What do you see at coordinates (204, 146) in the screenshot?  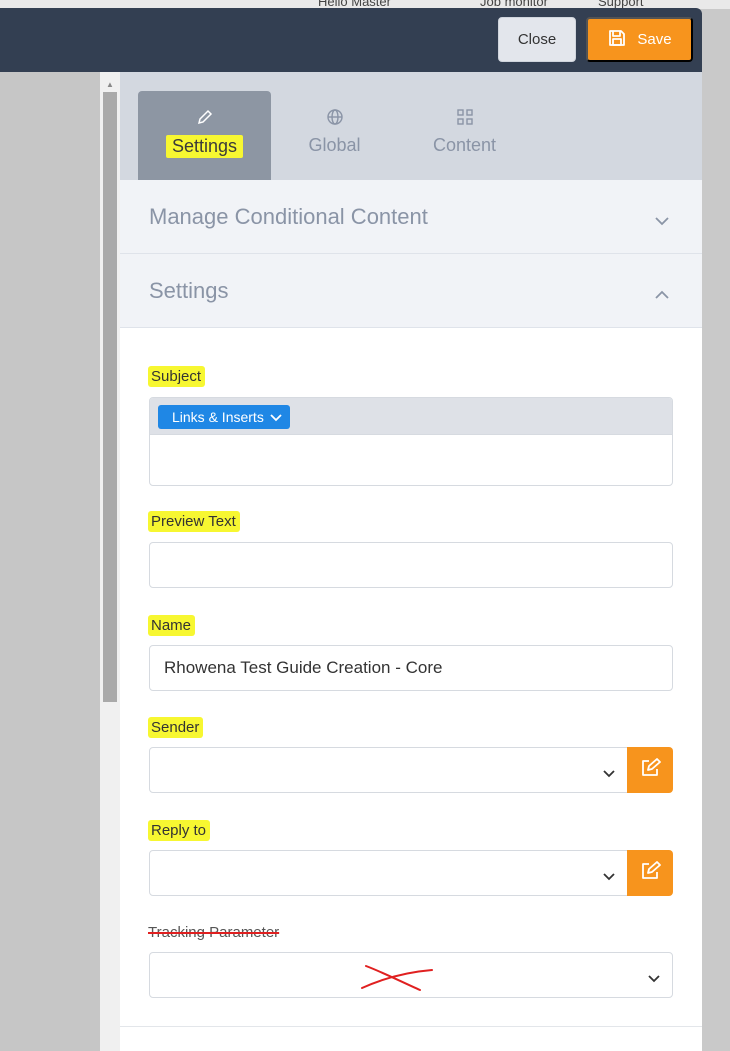 I see `tab-settings-label: Settings` at bounding box center [204, 146].